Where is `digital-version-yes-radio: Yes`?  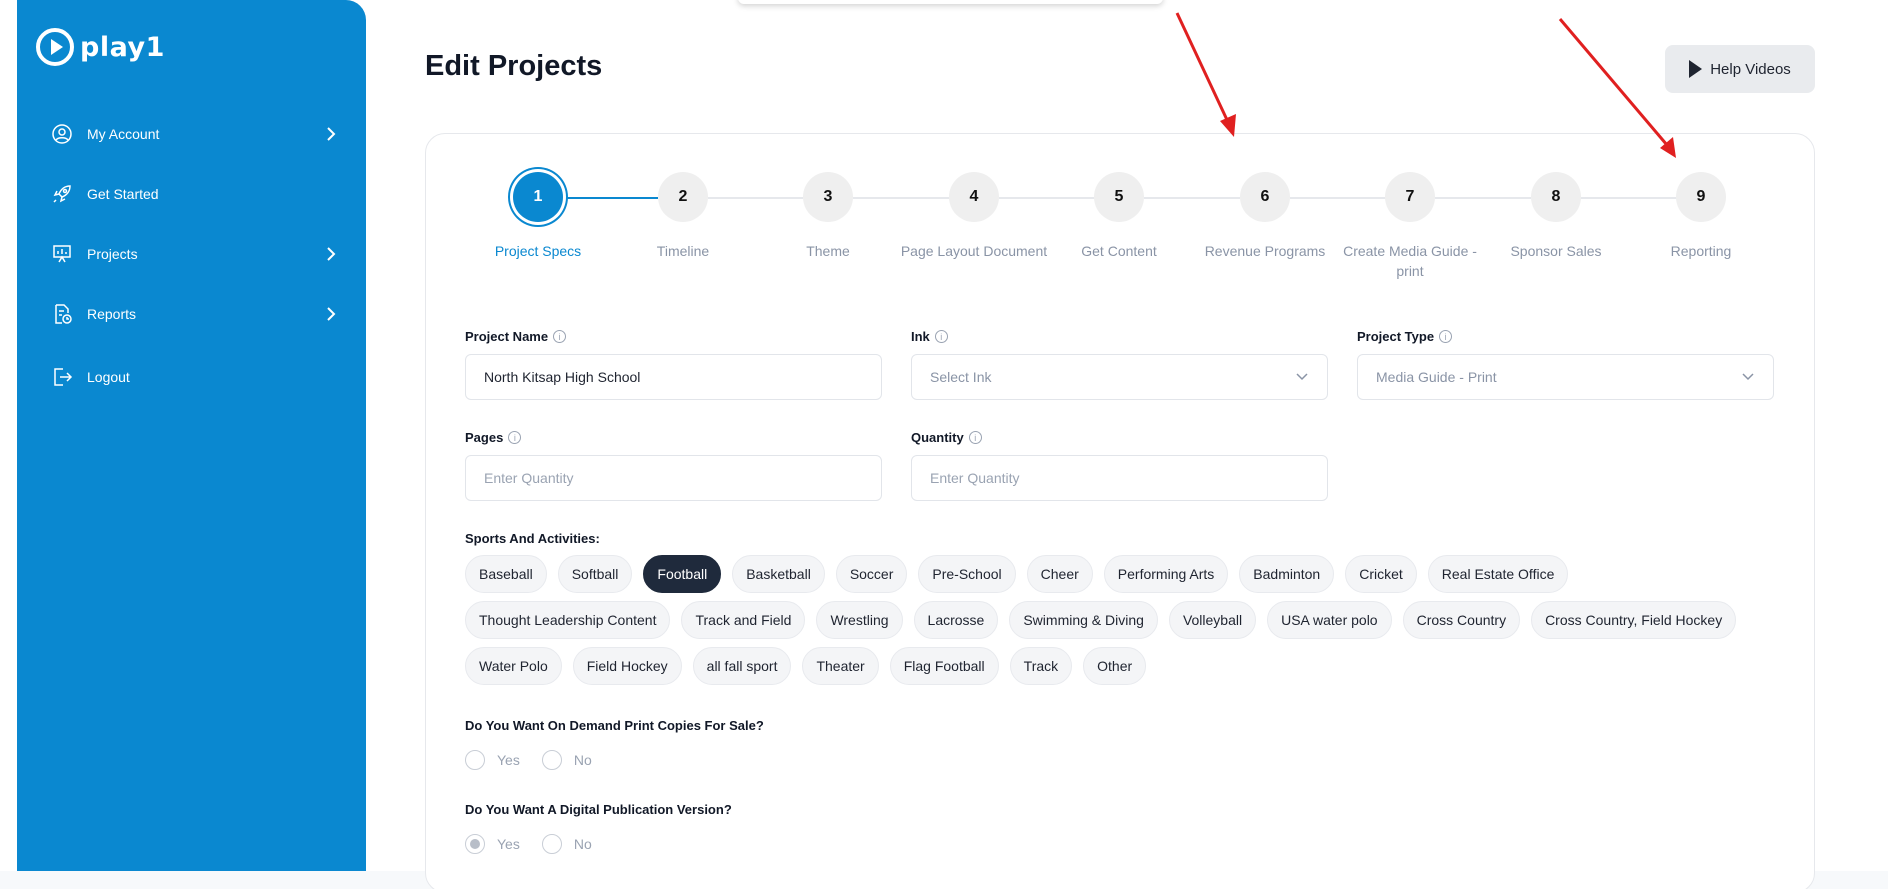
digital-version-yes-radio: Yes is located at coordinates (492, 844).